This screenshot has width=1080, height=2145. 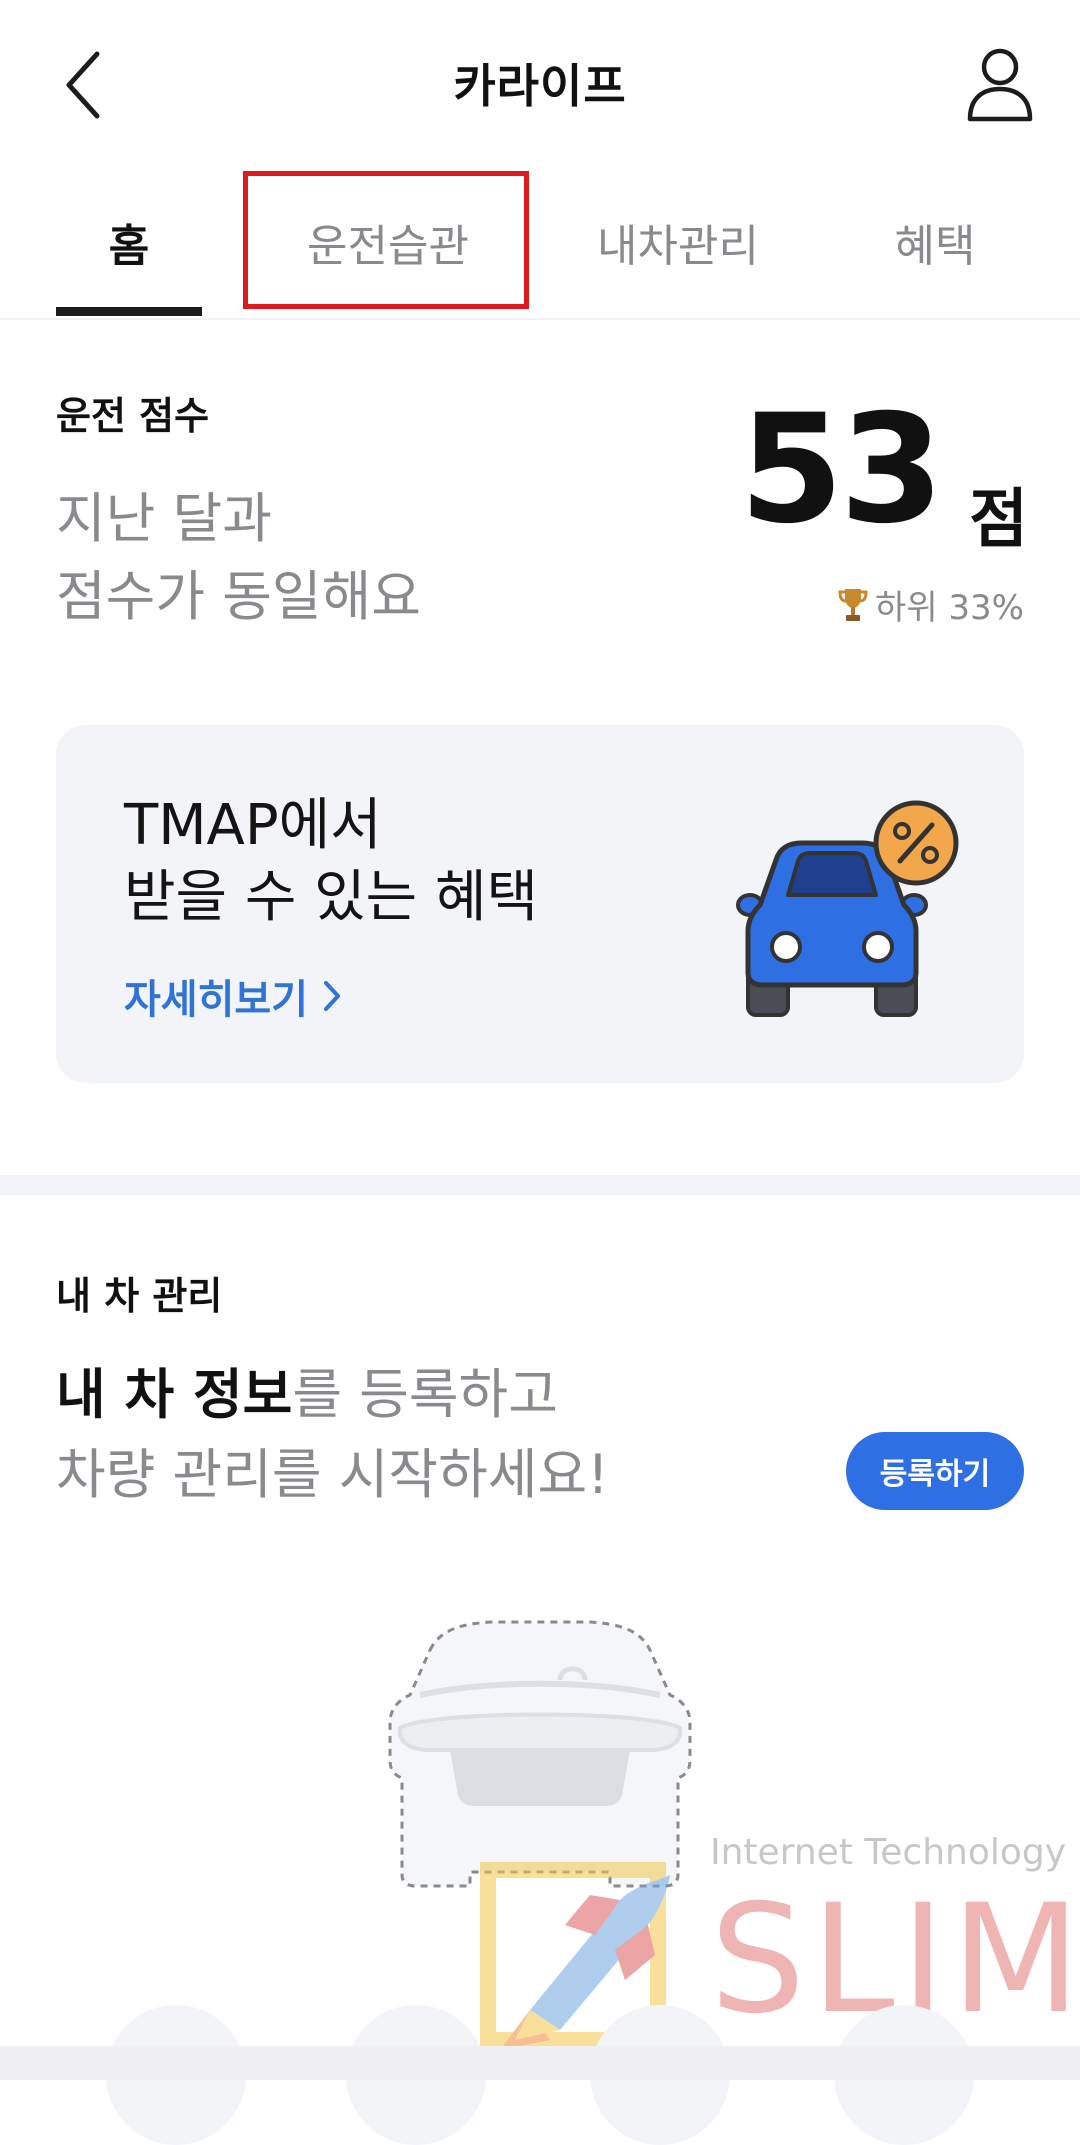 I want to click on mycar-message: 내 차 정보를 등록하고 차량 관리를 시작하세요!, so click(x=332, y=1435).